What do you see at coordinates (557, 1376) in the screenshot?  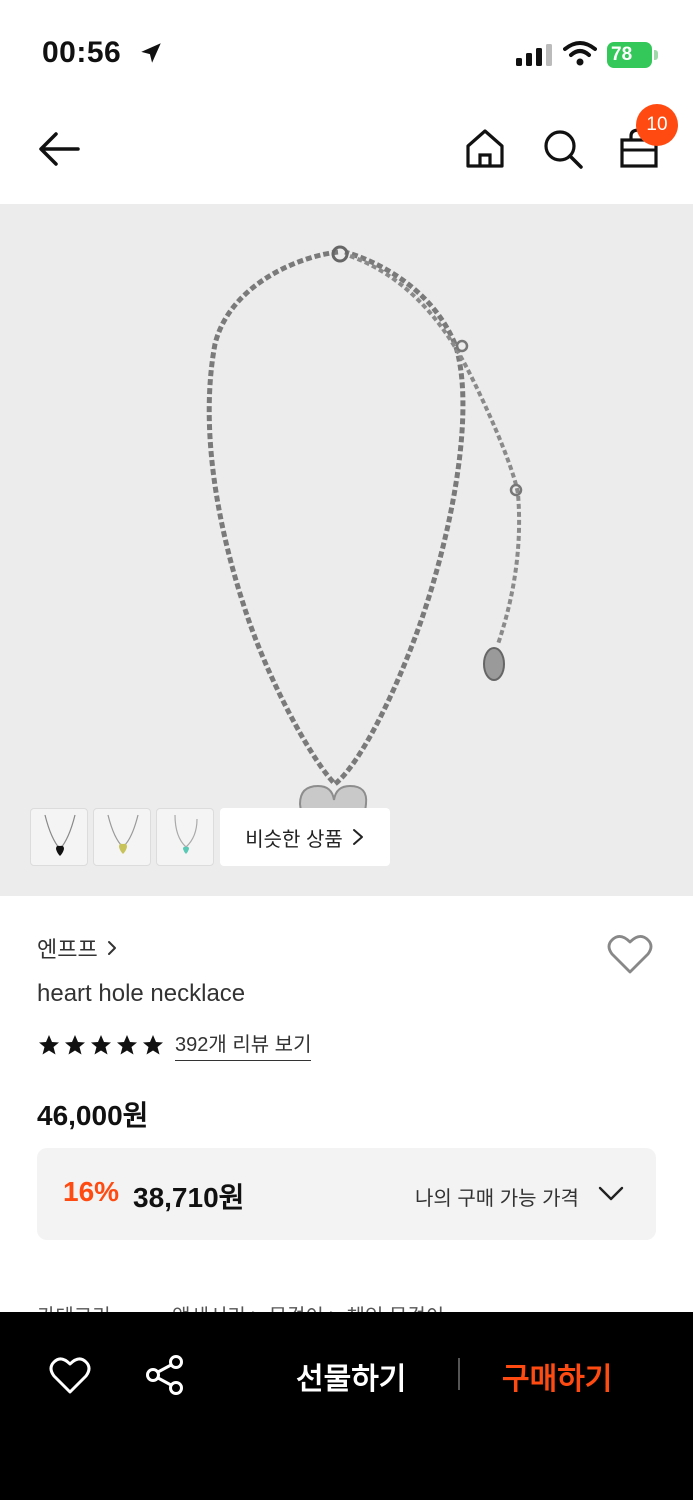 I see `buy-button: 구매하기` at bounding box center [557, 1376].